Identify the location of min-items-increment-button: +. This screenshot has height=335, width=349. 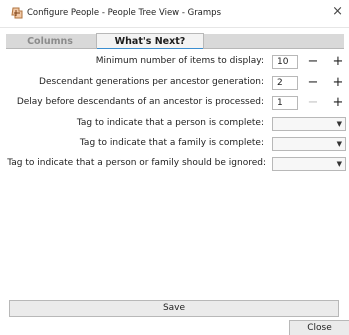
(338, 62).